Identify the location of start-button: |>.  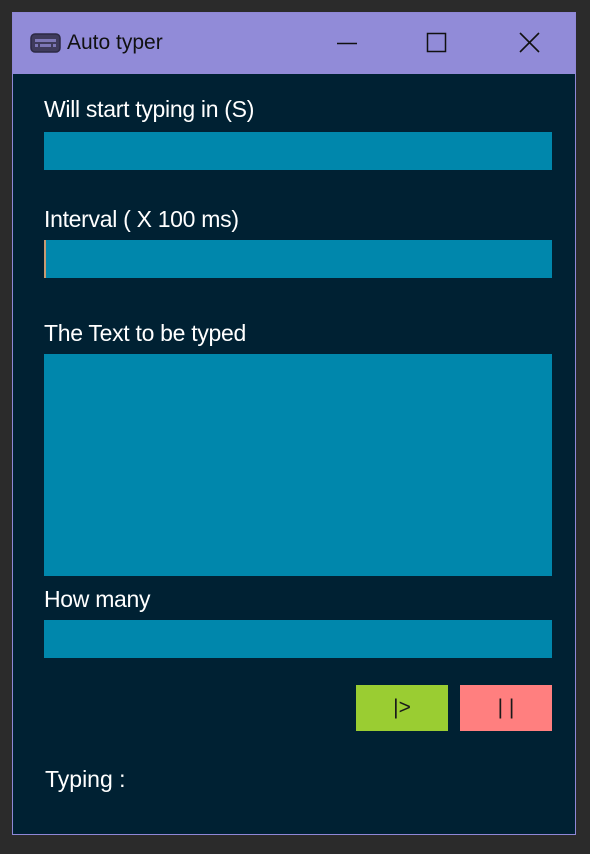
(402, 708).